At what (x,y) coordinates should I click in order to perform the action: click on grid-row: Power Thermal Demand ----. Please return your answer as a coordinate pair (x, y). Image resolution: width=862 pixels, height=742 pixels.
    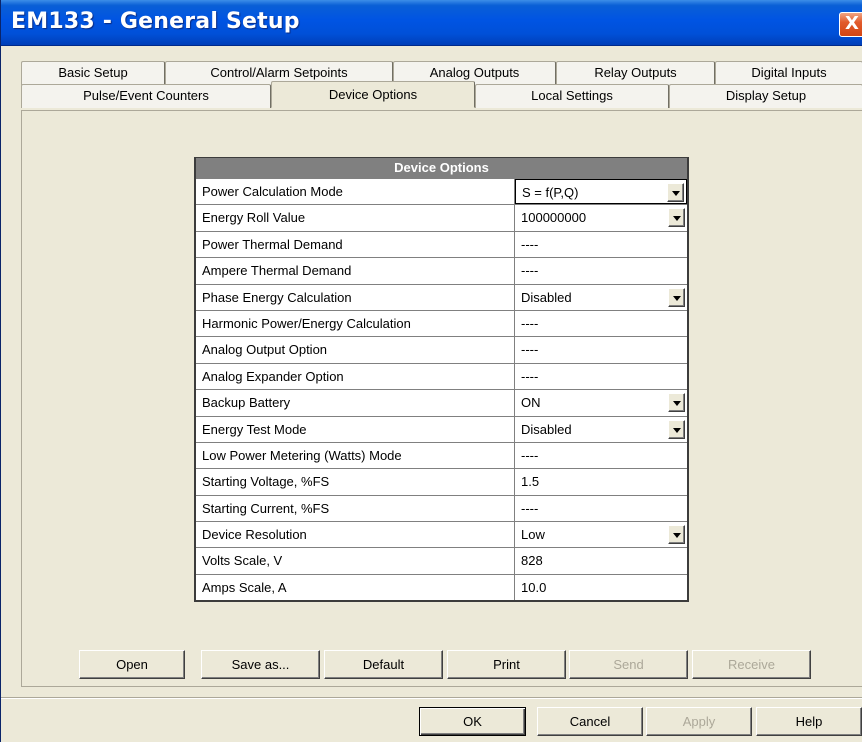
    Looking at the image, I should click on (441, 244).